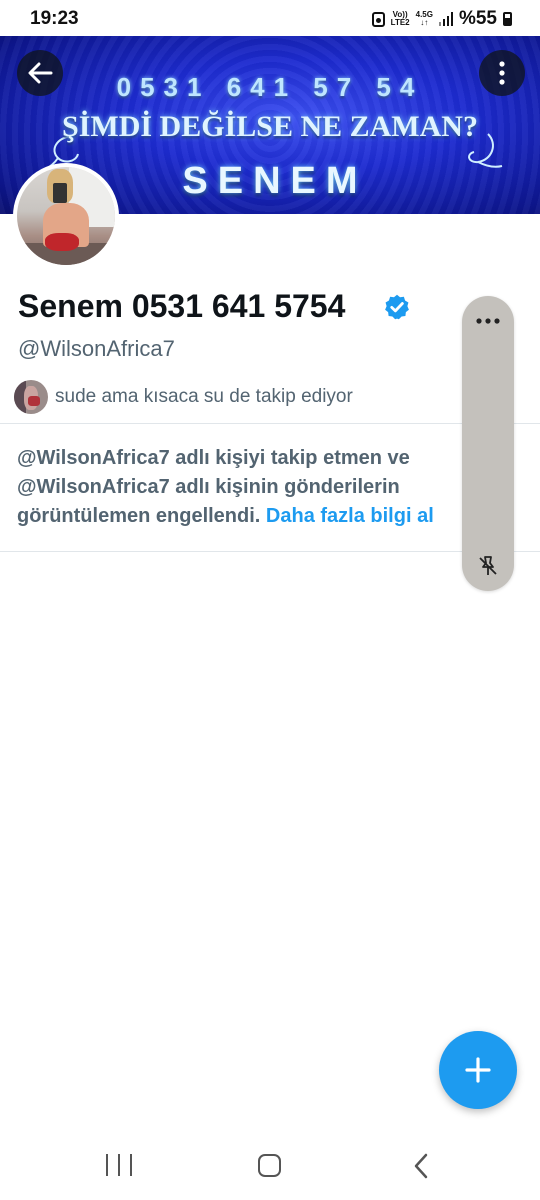  What do you see at coordinates (182, 306) in the screenshot?
I see `display-name: Senem 0531 641 5754` at bounding box center [182, 306].